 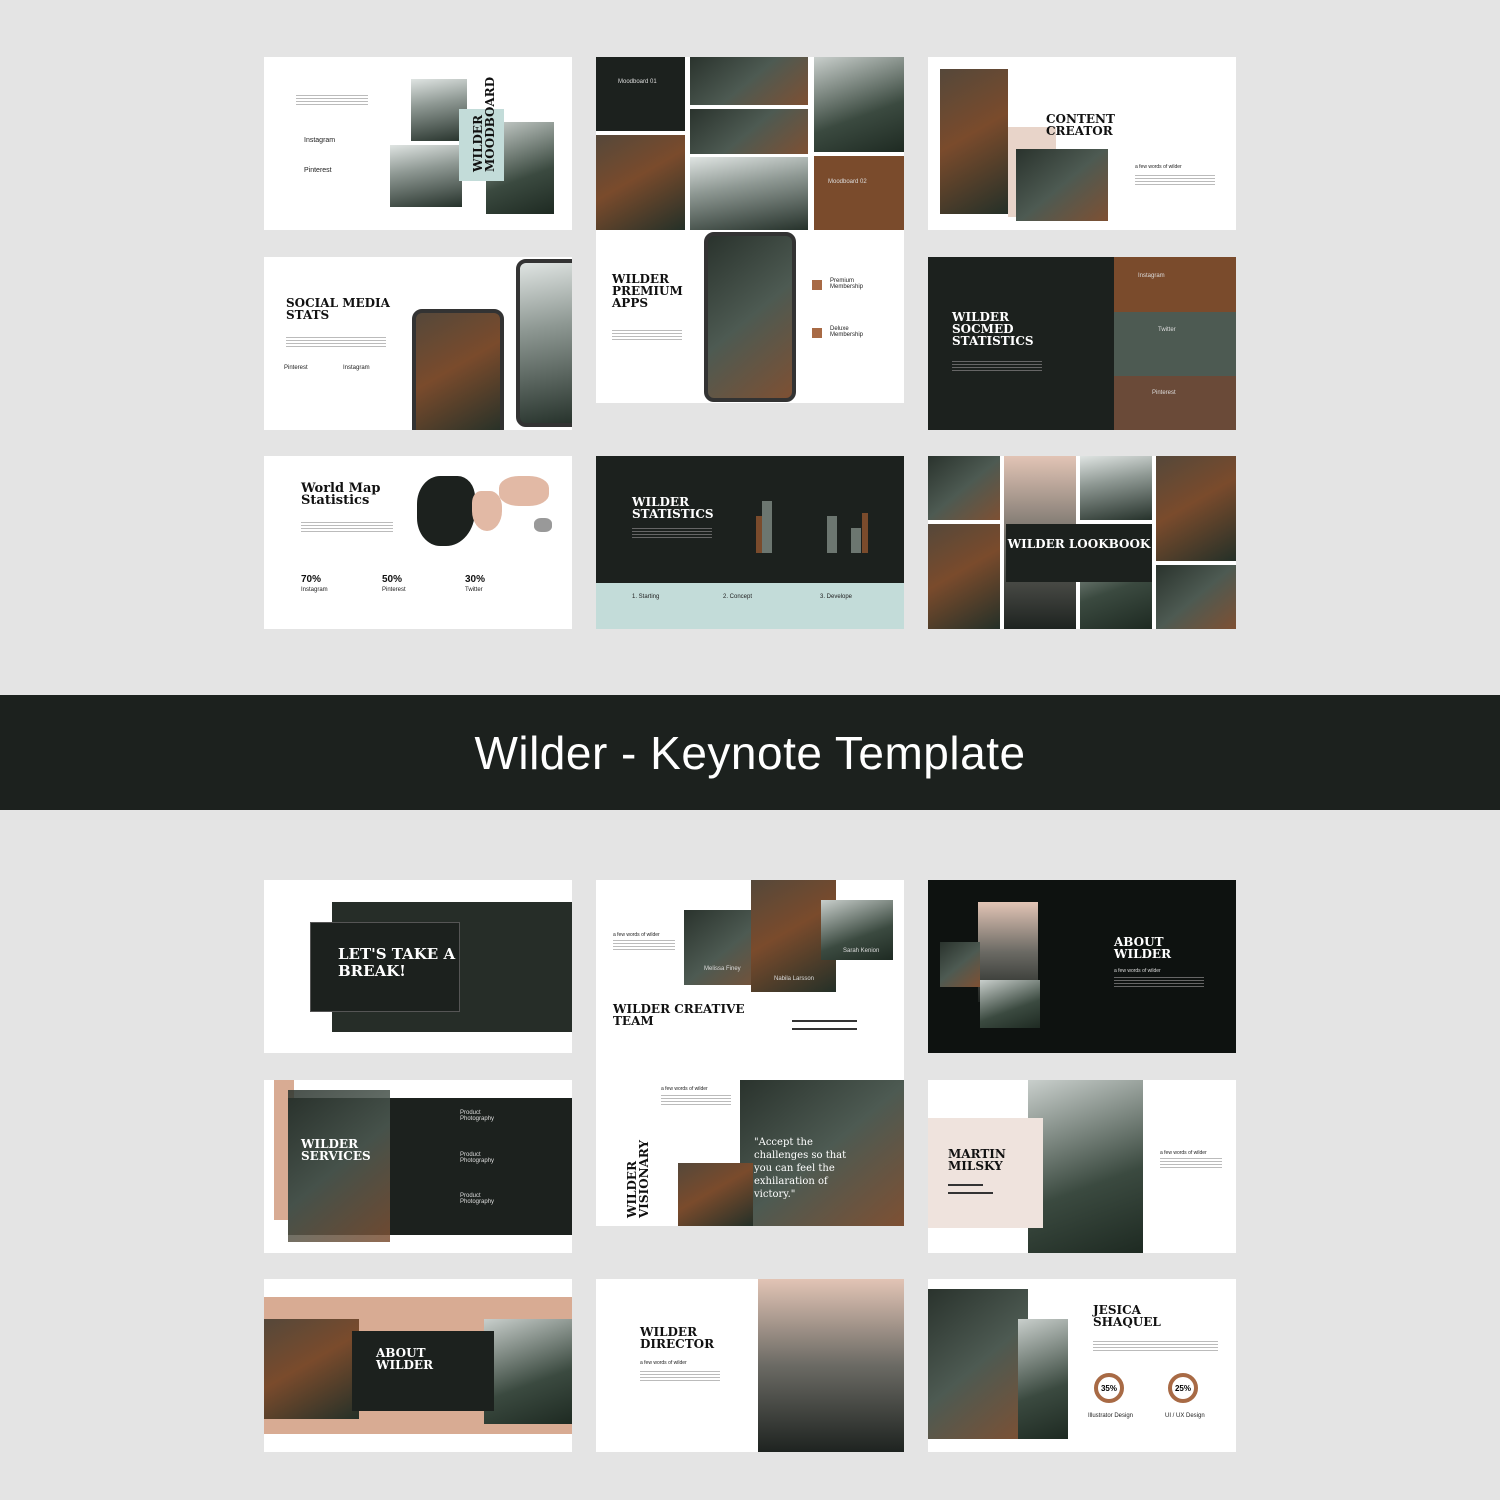 I want to click on progress-ring: 35%, so click(x=1109, y=1388).